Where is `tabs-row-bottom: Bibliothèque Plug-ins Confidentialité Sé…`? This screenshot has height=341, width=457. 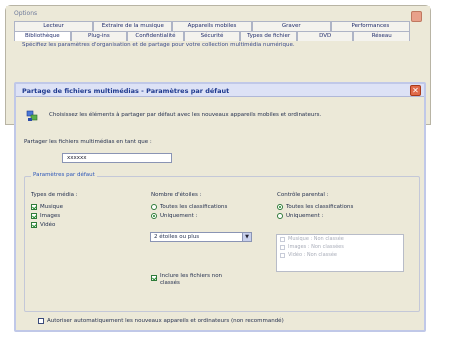
tabs-row-bottom: Bibliothèque Plug-ins Confidentialité Sé… is located at coordinates (212, 36).